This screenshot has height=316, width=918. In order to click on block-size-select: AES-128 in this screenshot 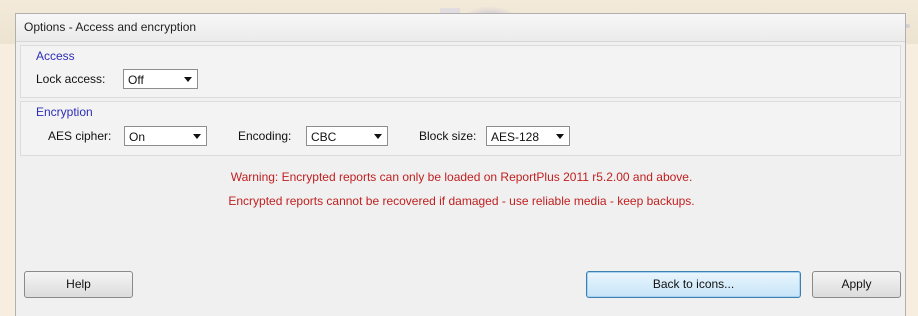, I will do `click(528, 136)`.